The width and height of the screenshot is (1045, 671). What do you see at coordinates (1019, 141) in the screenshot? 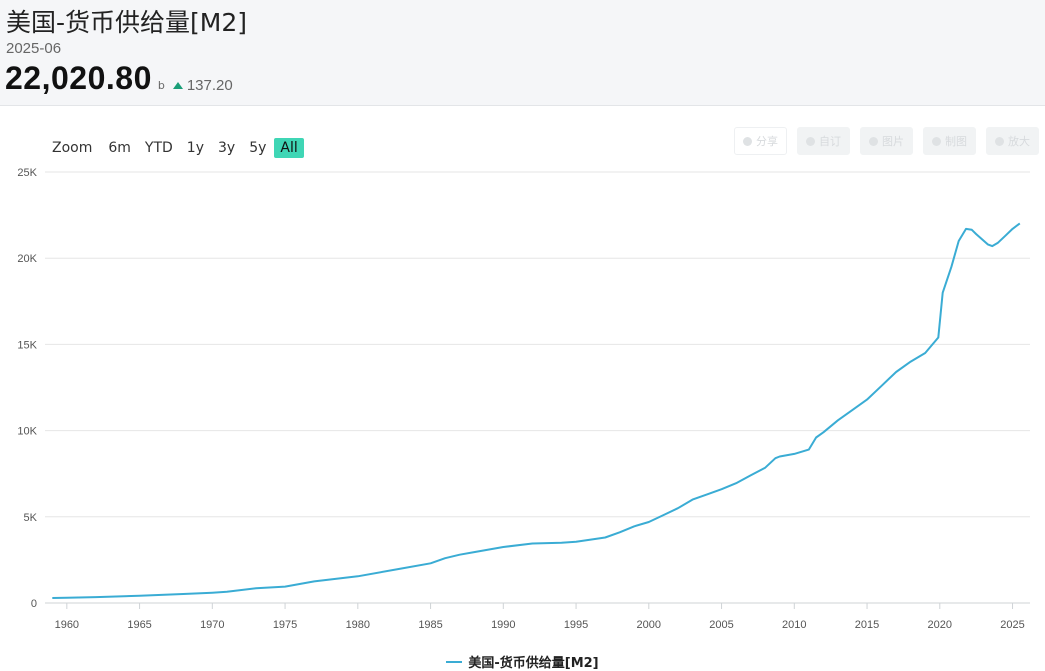
I see `enlarge-label: 放大` at bounding box center [1019, 141].